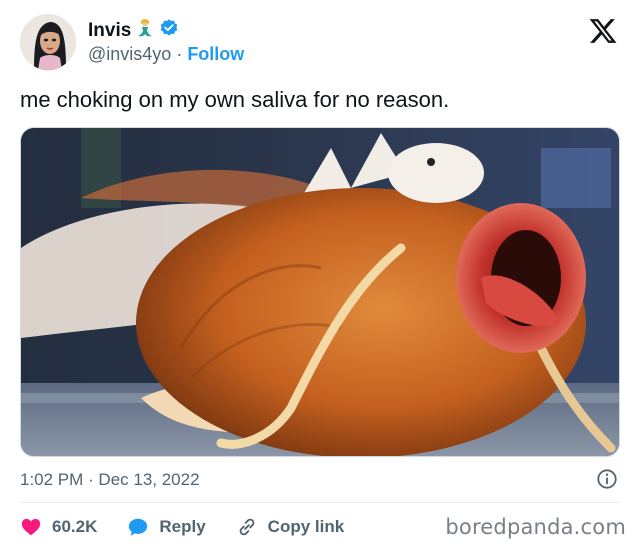  I want to click on copy-link-button: Copy link, so click(290, 527).